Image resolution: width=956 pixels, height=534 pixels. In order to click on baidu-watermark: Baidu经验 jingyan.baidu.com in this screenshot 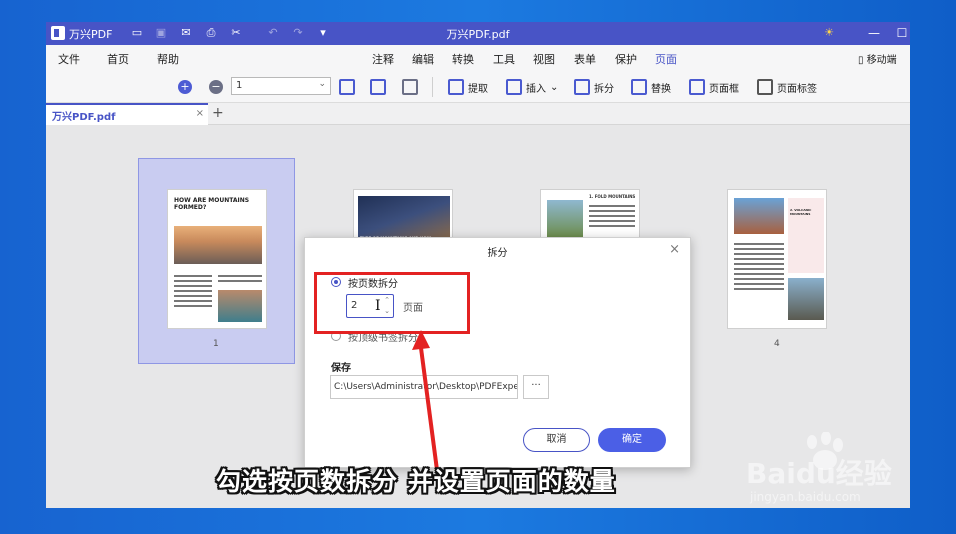, I will do `click(819, 478)`.